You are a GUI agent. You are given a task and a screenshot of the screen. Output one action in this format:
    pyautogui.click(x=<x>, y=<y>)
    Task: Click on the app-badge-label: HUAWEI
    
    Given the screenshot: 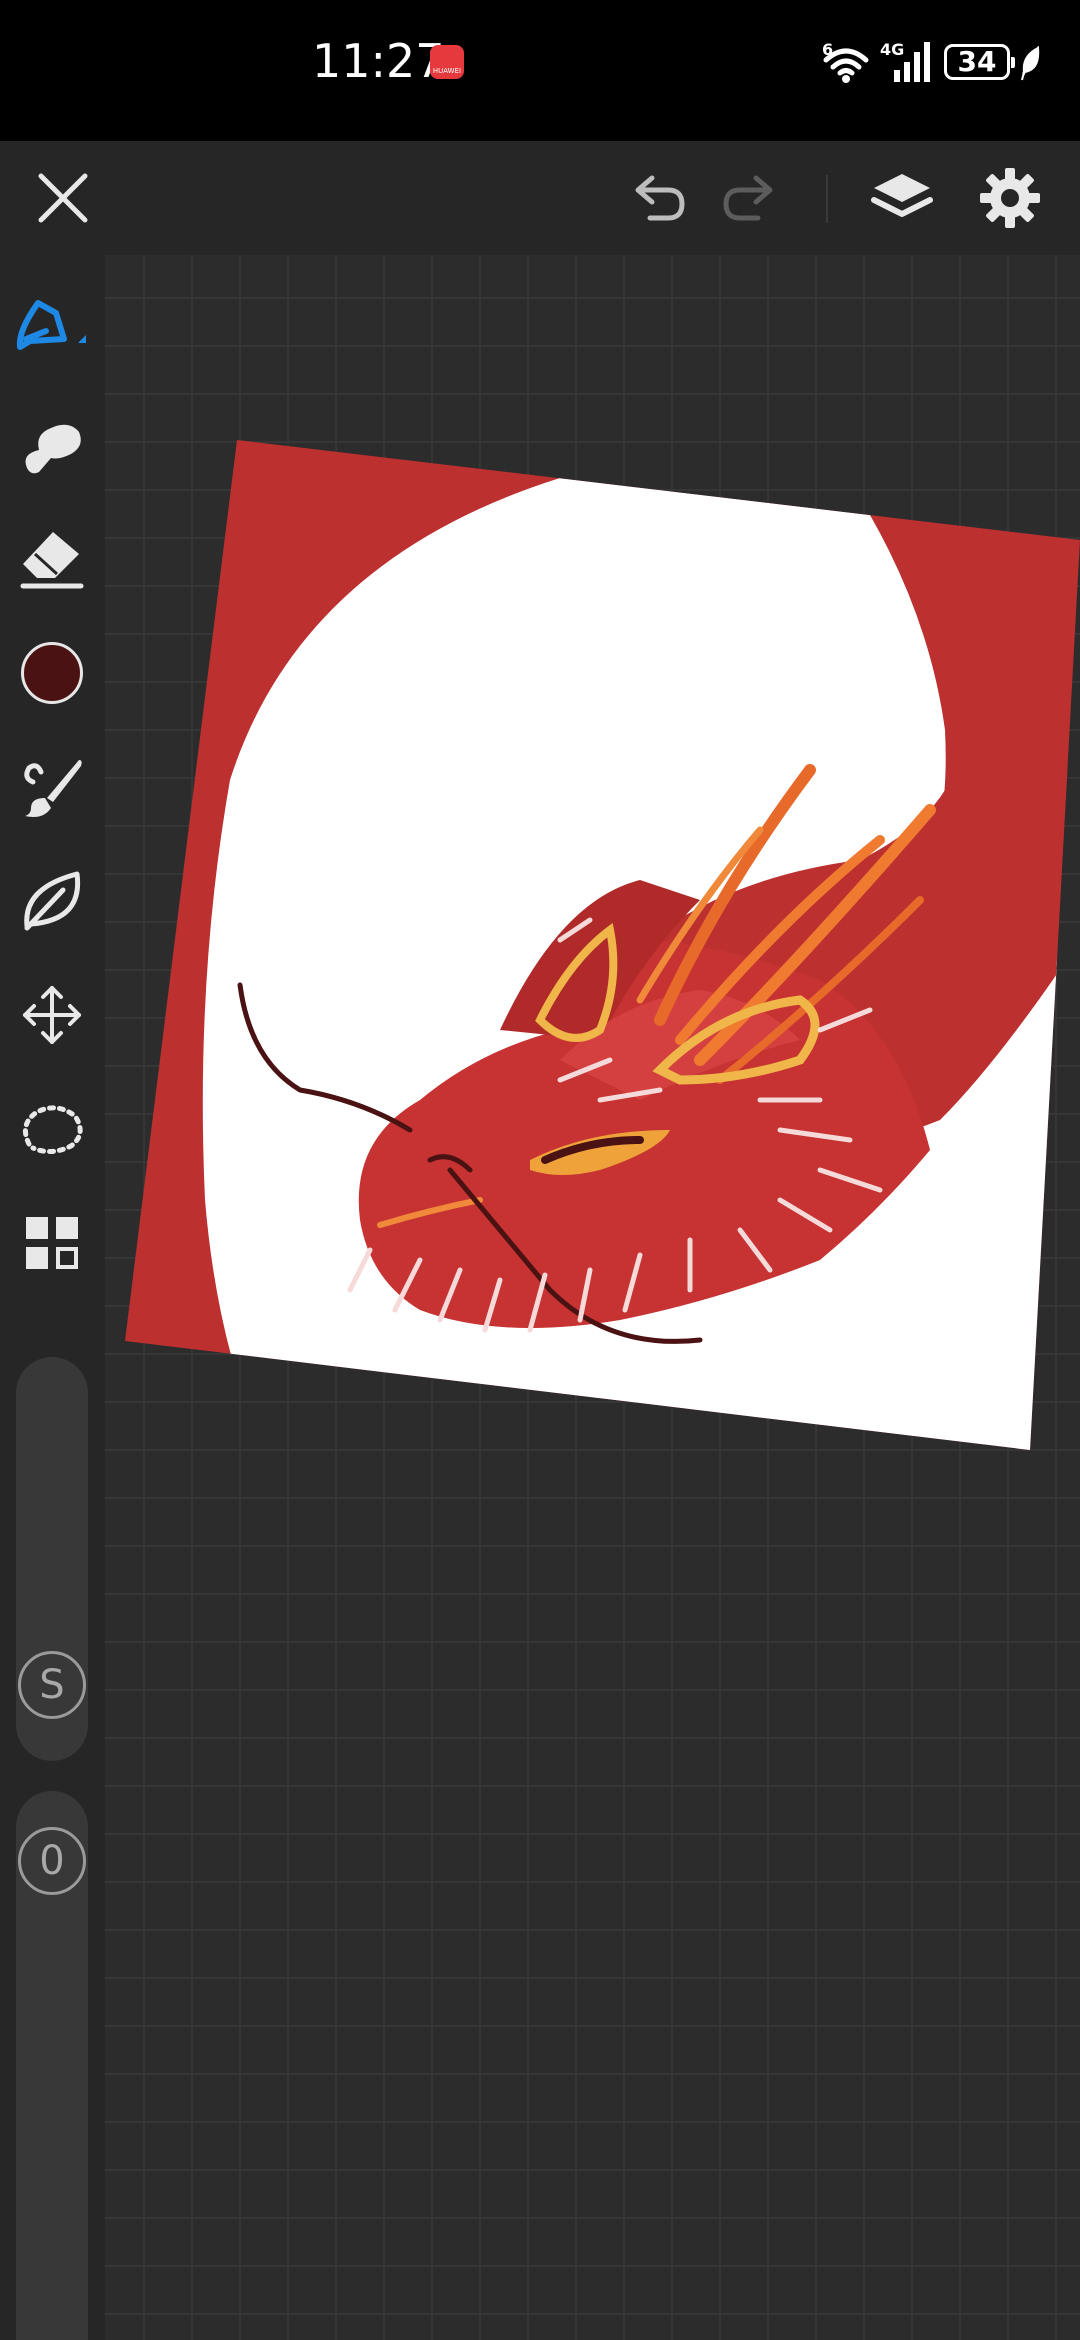 What is the action you would take?
    pyautogui.click(x=447, y=71)
    